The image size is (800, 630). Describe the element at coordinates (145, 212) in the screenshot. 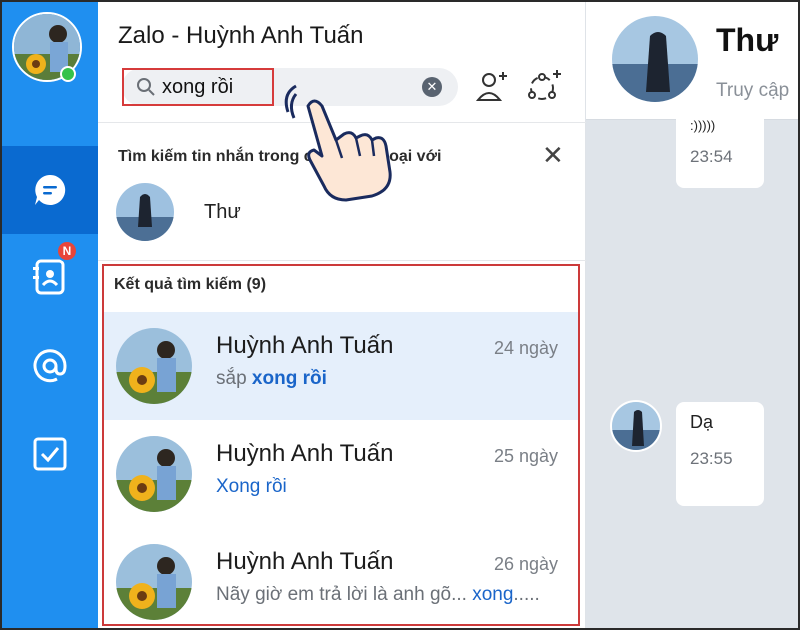

I see `contact-avatar` at that location.